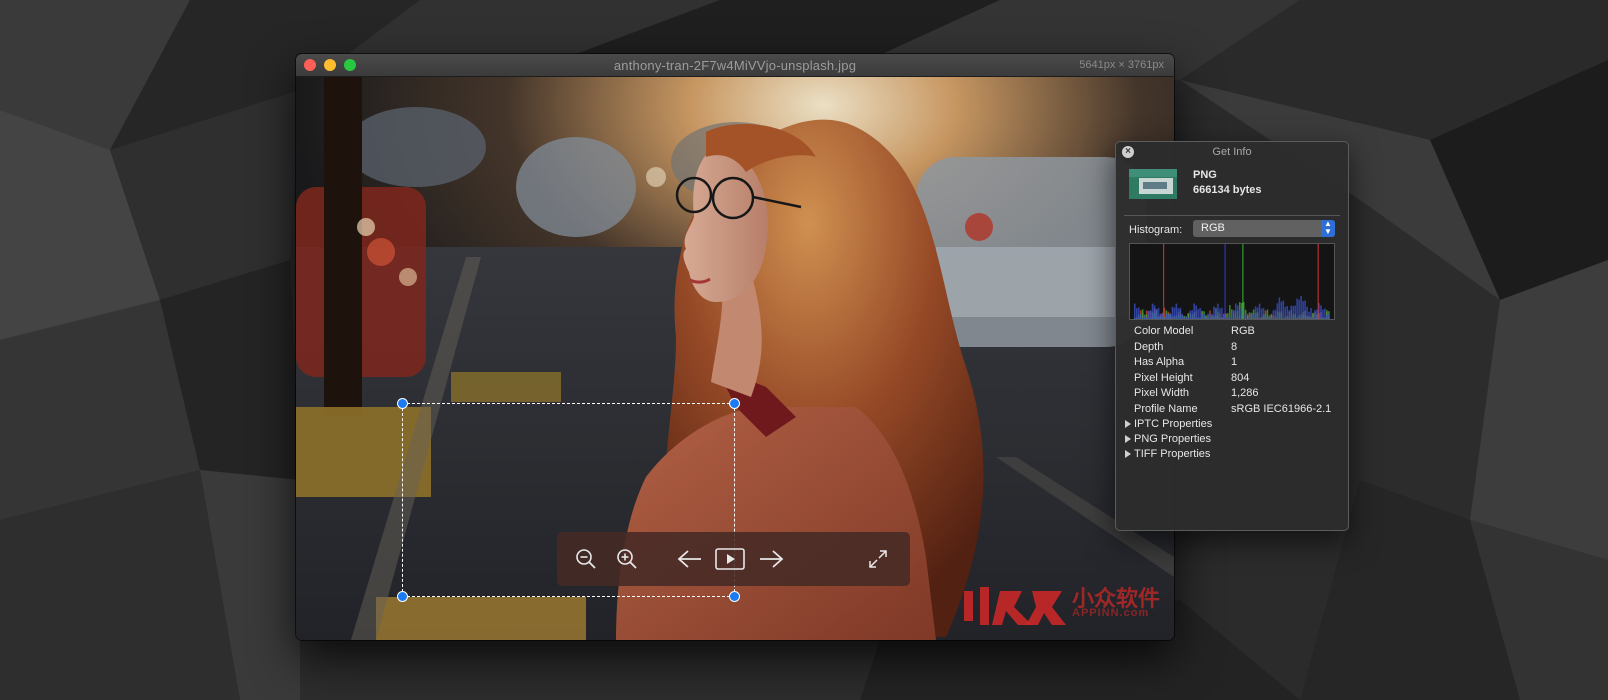 The height and width of the screenshot is (700, 1608). Describe the element at coordinates (1153, 184) in the screenshot. I see `image-thumbnail` at that location.